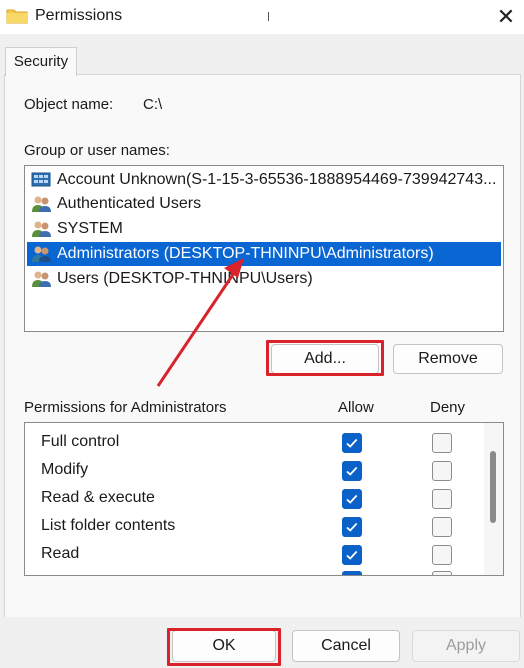 This screenshot has height=668, width=524. Describe the element at coordinates (108, 525) in the screenshot. I see `permission-label: List folder contents` at that location.